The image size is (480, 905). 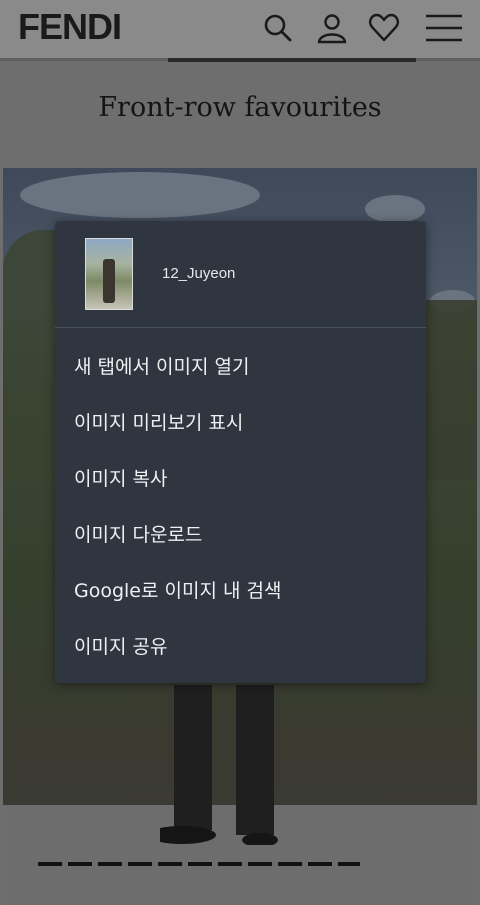 What do you see at coordinates (278, 28) in the screenshot?
I see `search-icon` at bounding box center [278, 28].